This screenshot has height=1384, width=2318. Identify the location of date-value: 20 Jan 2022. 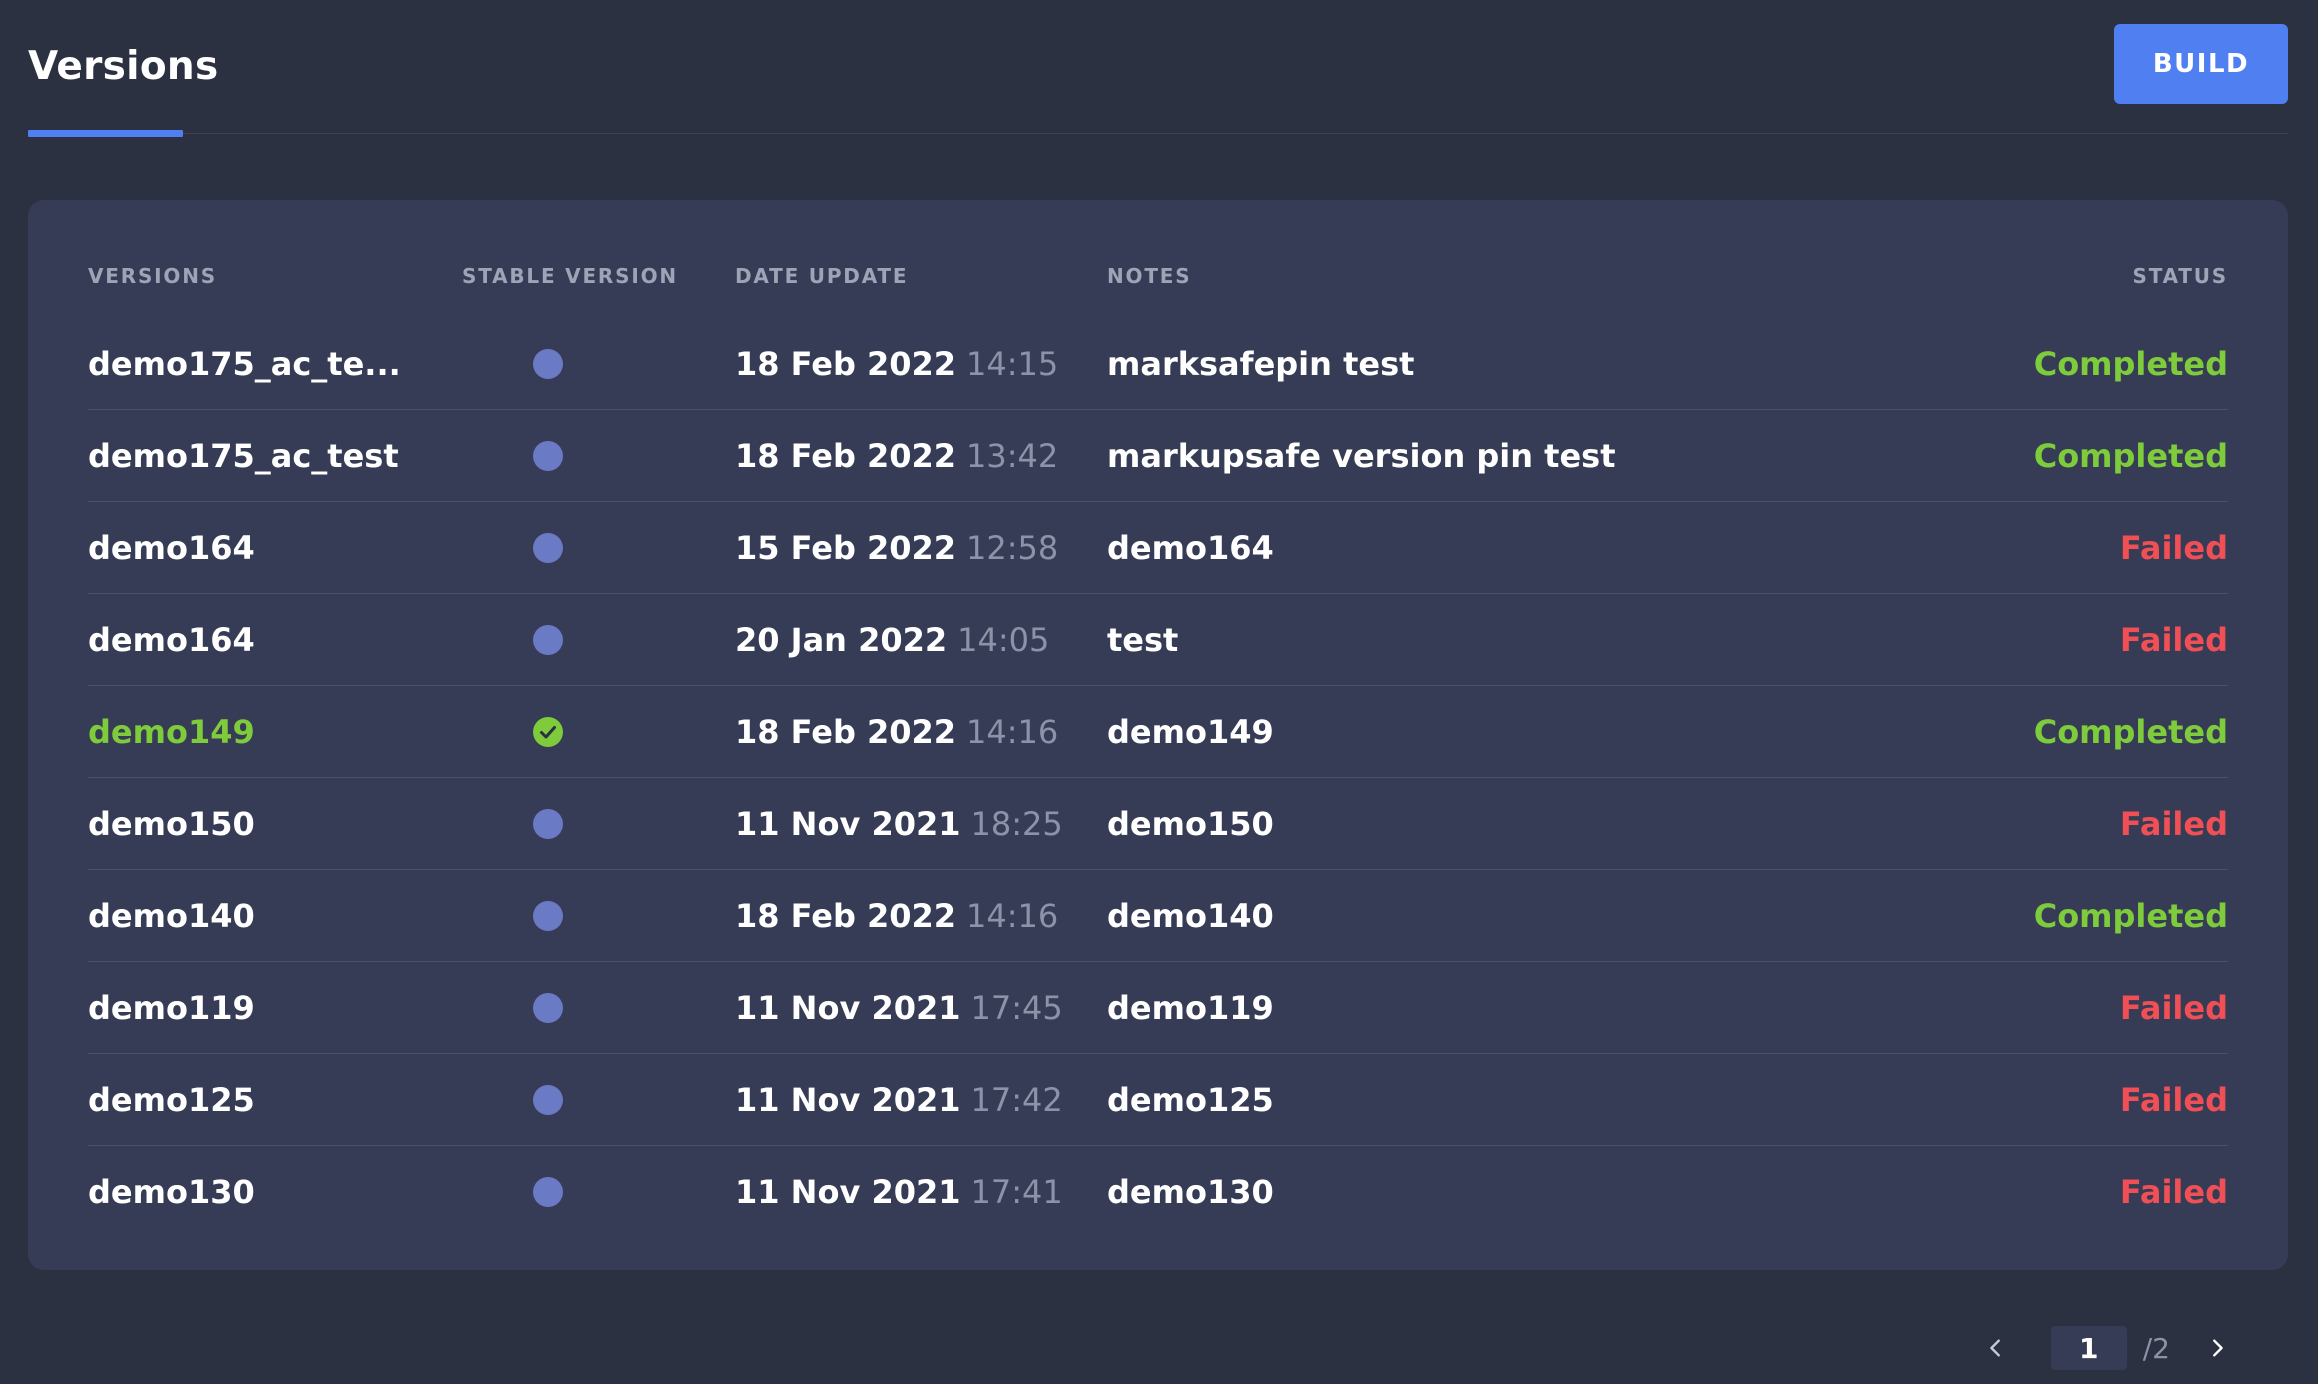
(841, 640).